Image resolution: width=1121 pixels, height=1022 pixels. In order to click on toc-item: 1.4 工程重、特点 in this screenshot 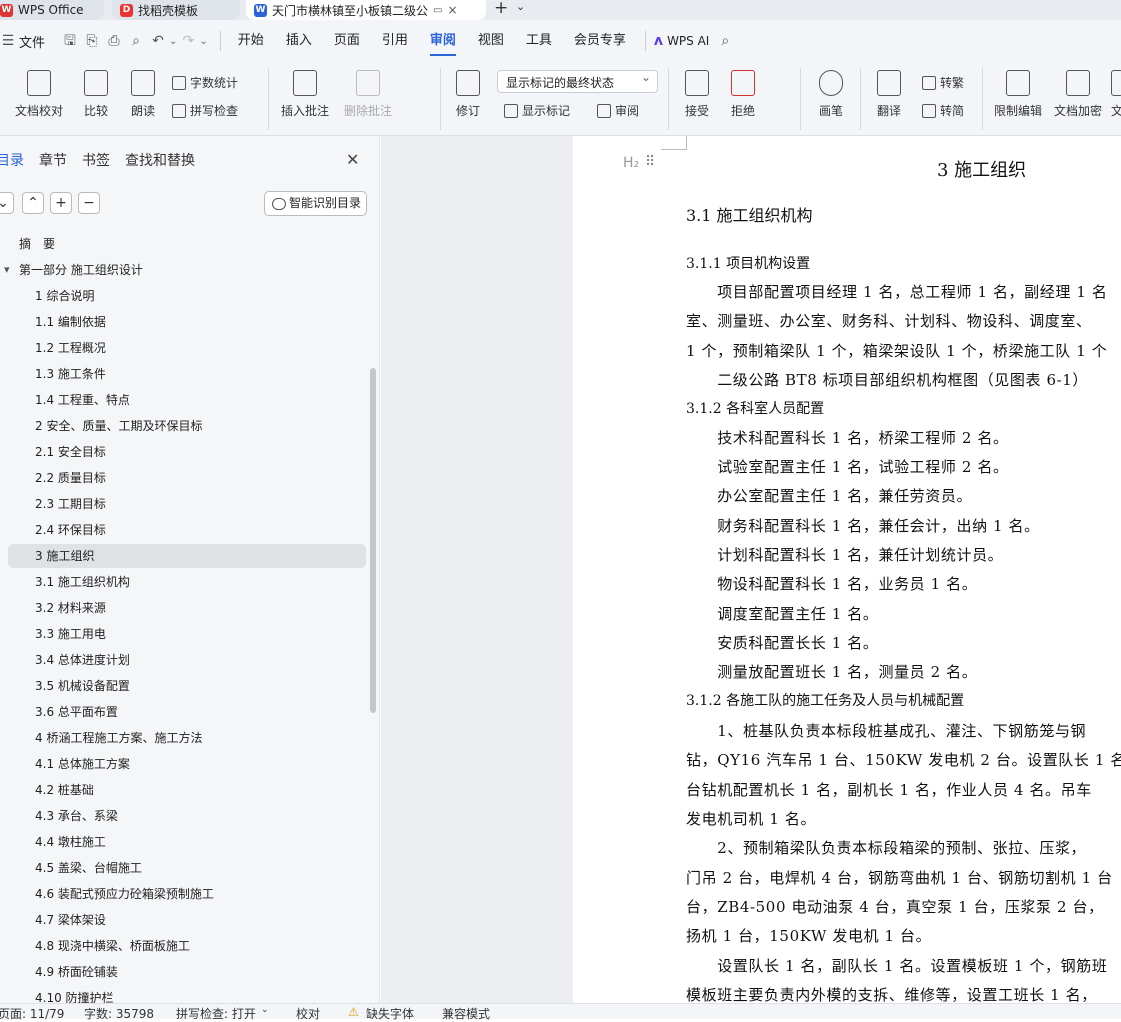, I will do `click(82, 400)`.